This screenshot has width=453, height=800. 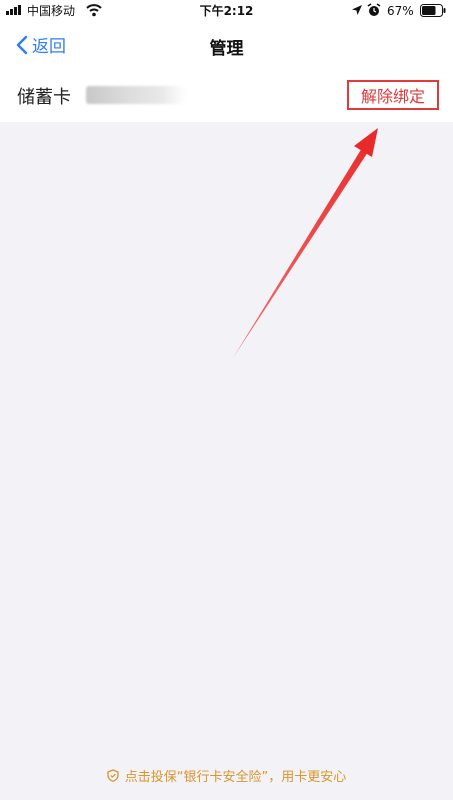 What do you see at coordinates (393, 95) in the screenshot?
I see `unbind-button: 解除绑定` at bounding box center [393, 95].